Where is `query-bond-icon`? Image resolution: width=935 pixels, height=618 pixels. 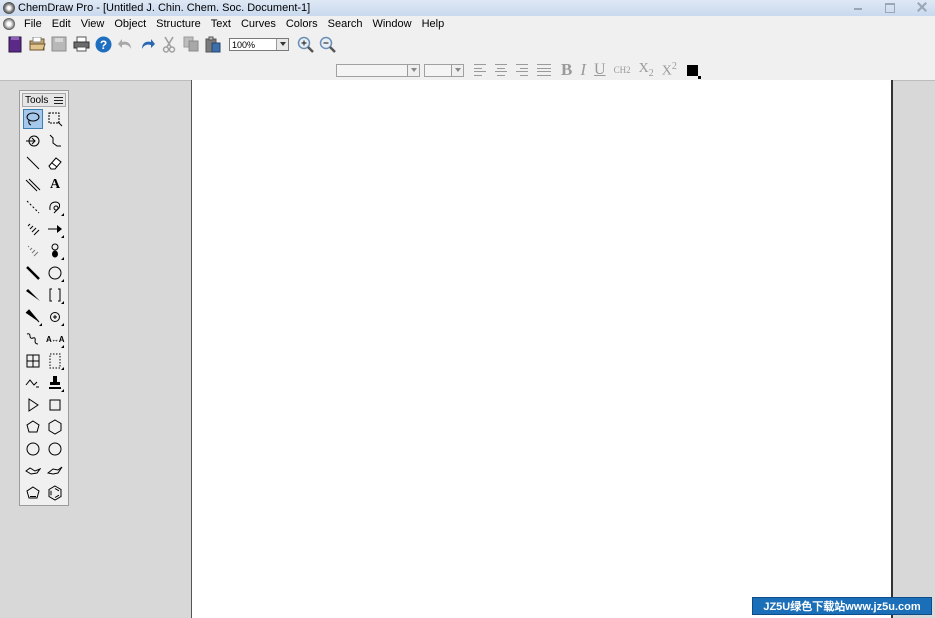 query-bond-icon is located at coordinates (32, 383).